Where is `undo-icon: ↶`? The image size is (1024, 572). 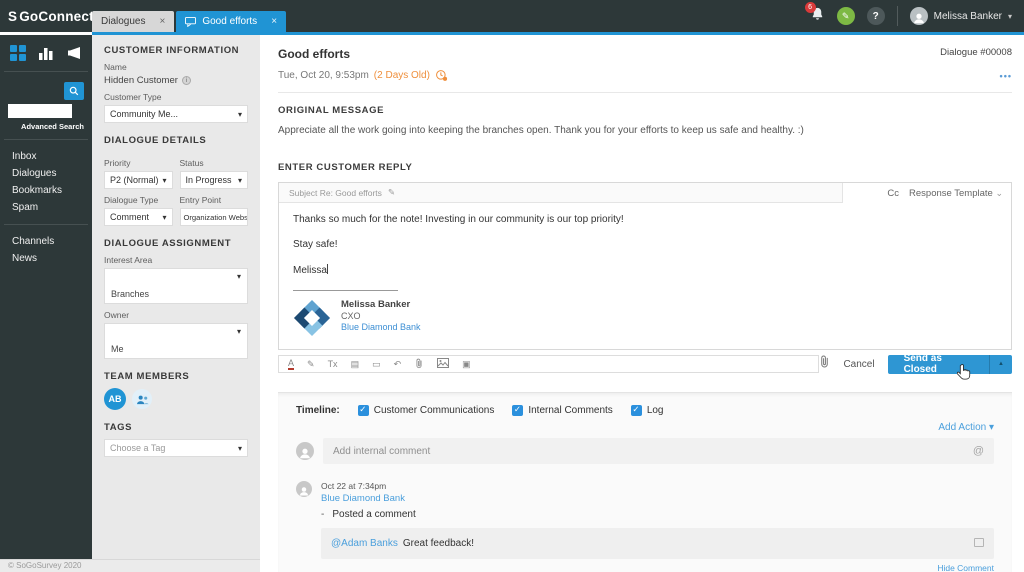
undo-icon: ↶ is located at coordinates (398, 364).